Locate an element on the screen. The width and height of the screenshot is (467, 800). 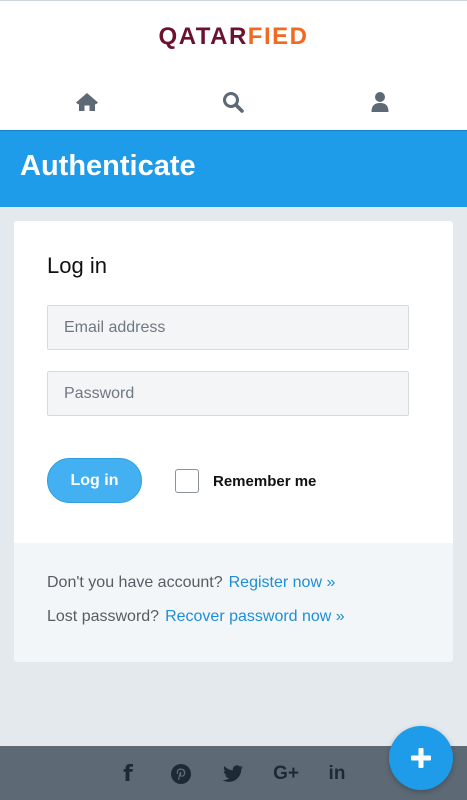
add-listing-button is located at coordinates (421, 758).